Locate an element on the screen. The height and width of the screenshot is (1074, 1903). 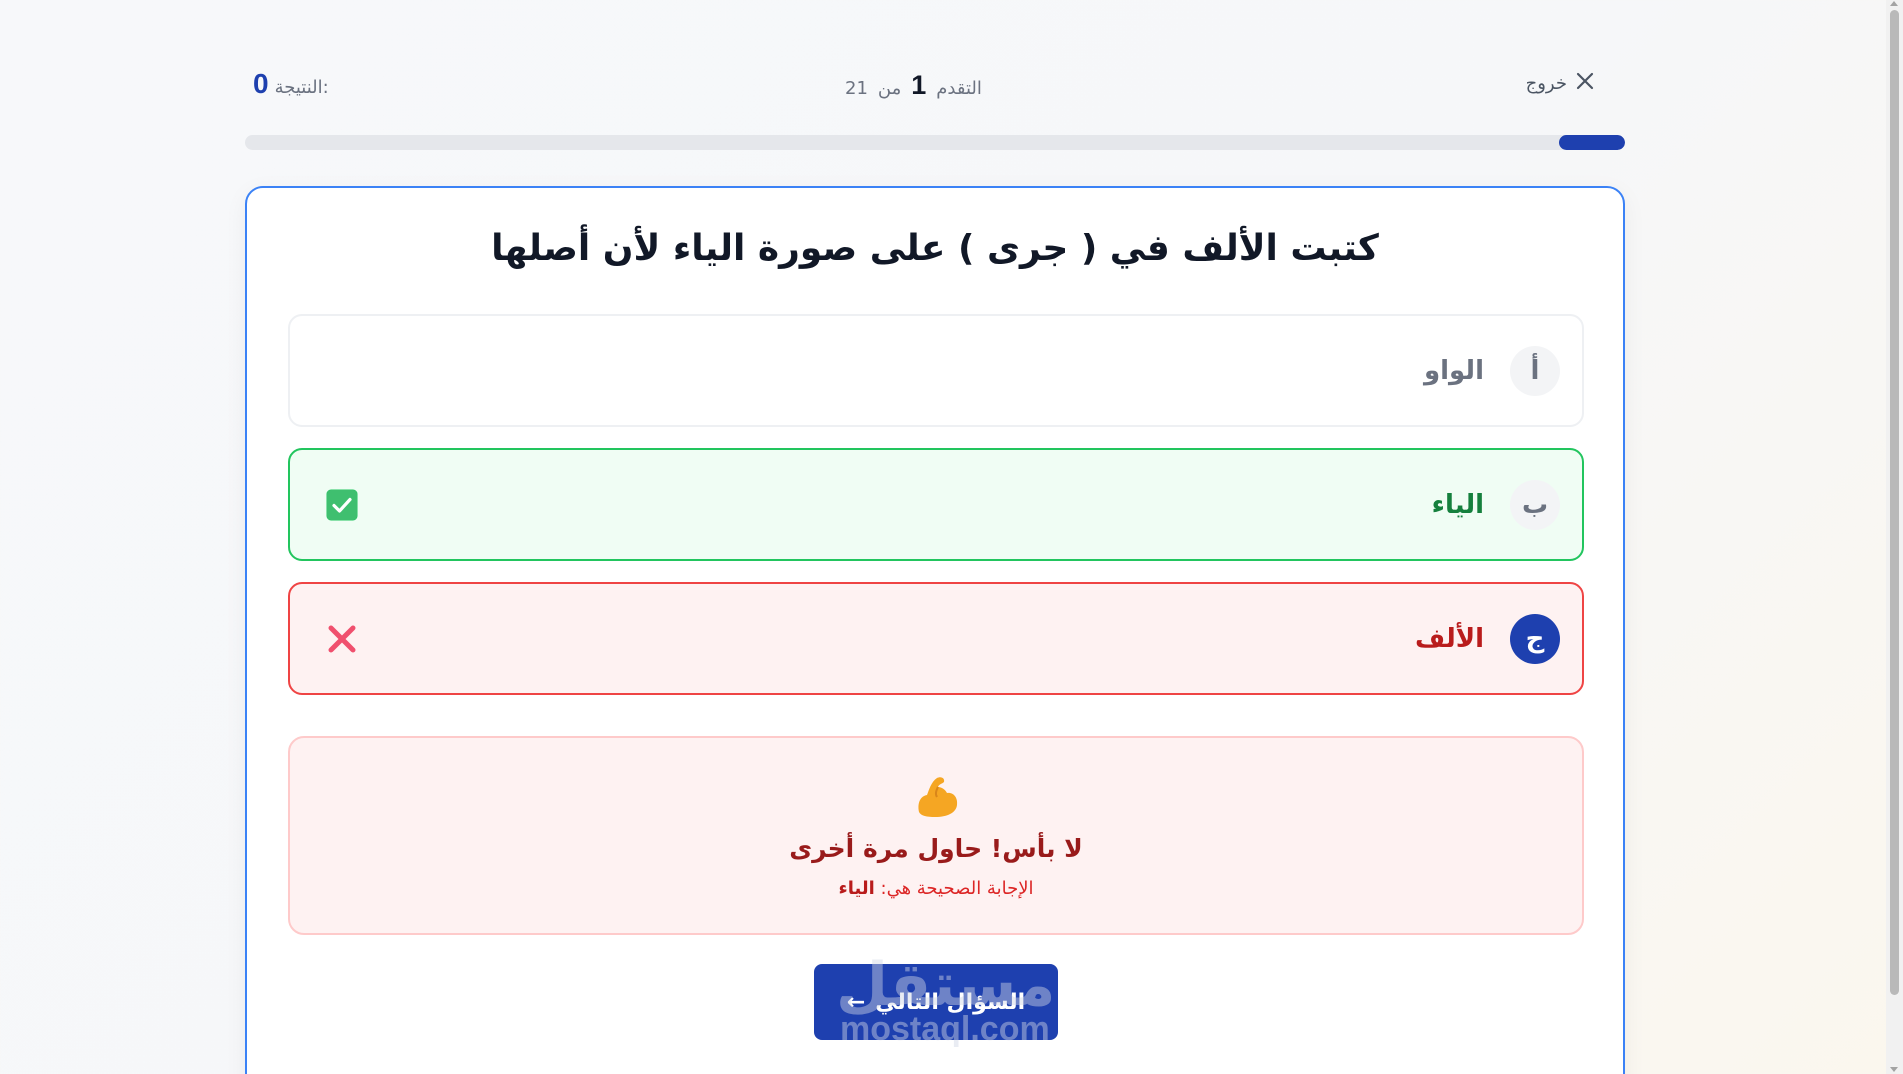
page-scrollbar is located at coordinates (1894, 537).